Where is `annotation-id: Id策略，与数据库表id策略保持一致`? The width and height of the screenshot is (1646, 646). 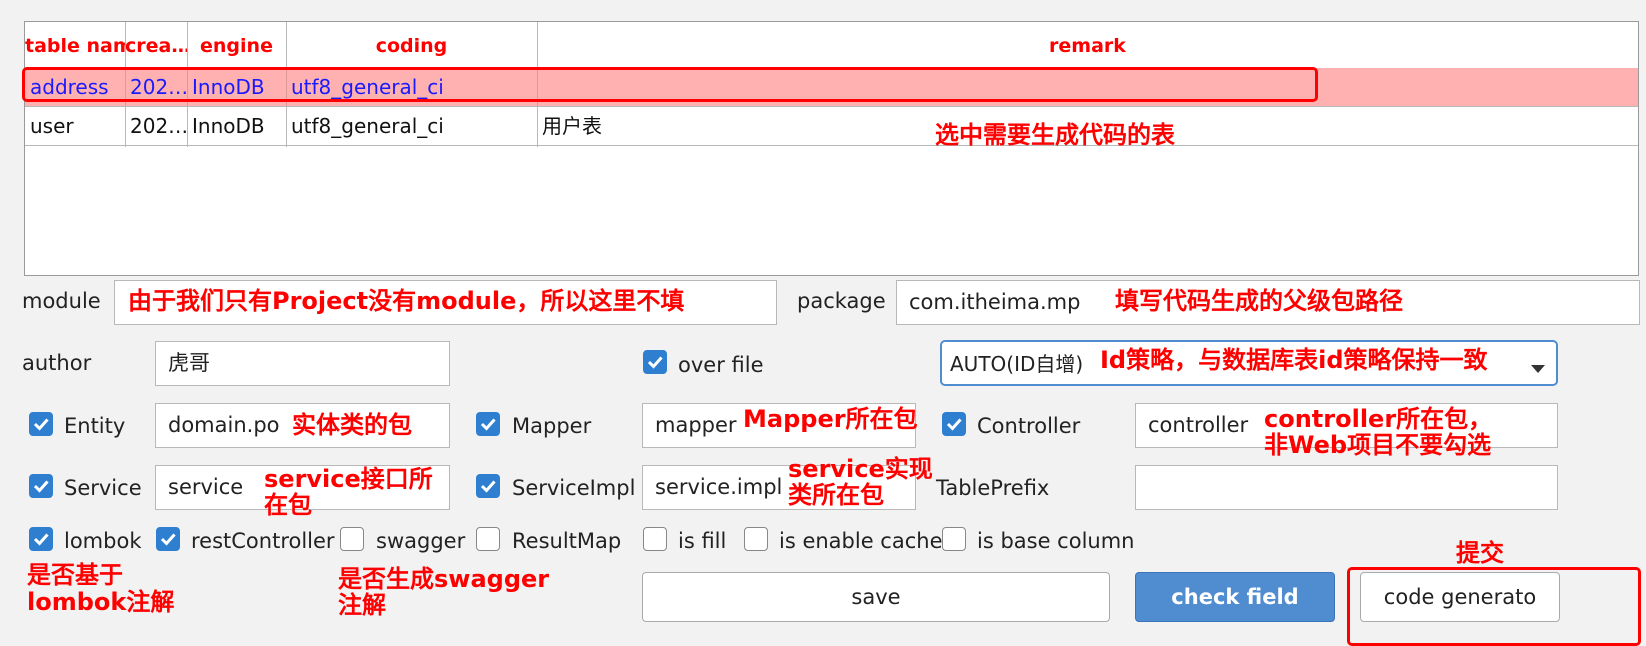
annotation-id: Id策略，与数据库表id策略保持一致 is located at coordinates (1294, 360).